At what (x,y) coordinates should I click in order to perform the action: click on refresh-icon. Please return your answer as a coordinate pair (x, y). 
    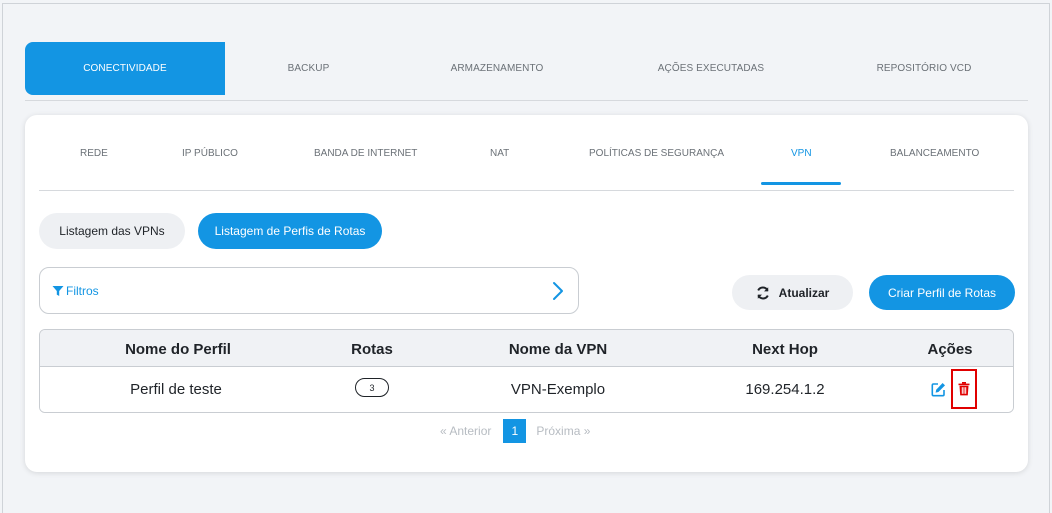
    Looking at the image, I should click on (762, 292).